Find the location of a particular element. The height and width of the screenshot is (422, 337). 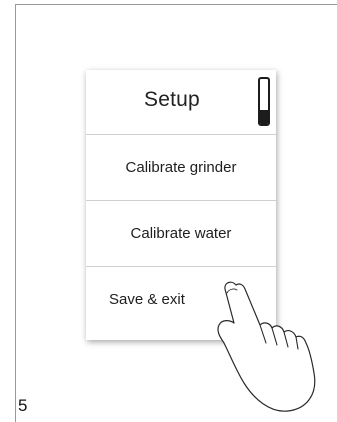

setup-header: Setup is located at coordinates (181, 102).